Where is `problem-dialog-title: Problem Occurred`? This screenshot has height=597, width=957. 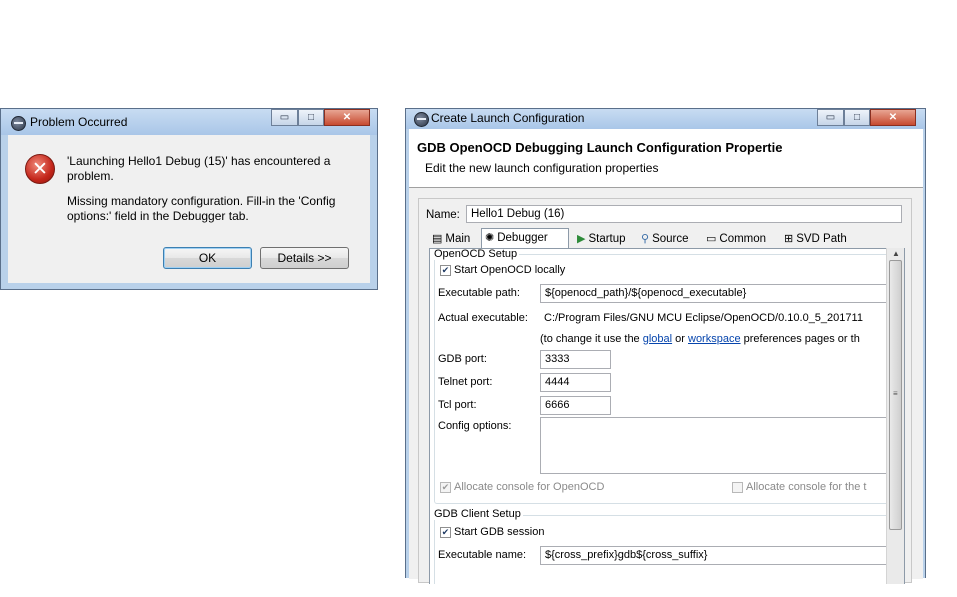
problem-dialog-title: Problem Occurred is located at coordinates (79, 122).